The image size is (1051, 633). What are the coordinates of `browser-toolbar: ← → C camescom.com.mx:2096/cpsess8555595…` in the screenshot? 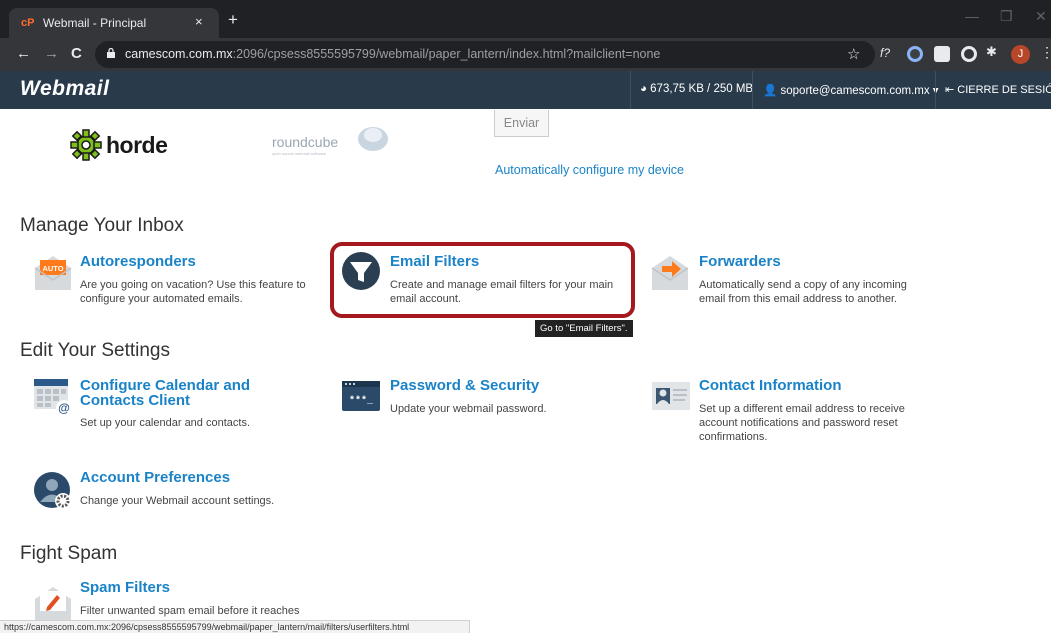 It's located at (525, 54).